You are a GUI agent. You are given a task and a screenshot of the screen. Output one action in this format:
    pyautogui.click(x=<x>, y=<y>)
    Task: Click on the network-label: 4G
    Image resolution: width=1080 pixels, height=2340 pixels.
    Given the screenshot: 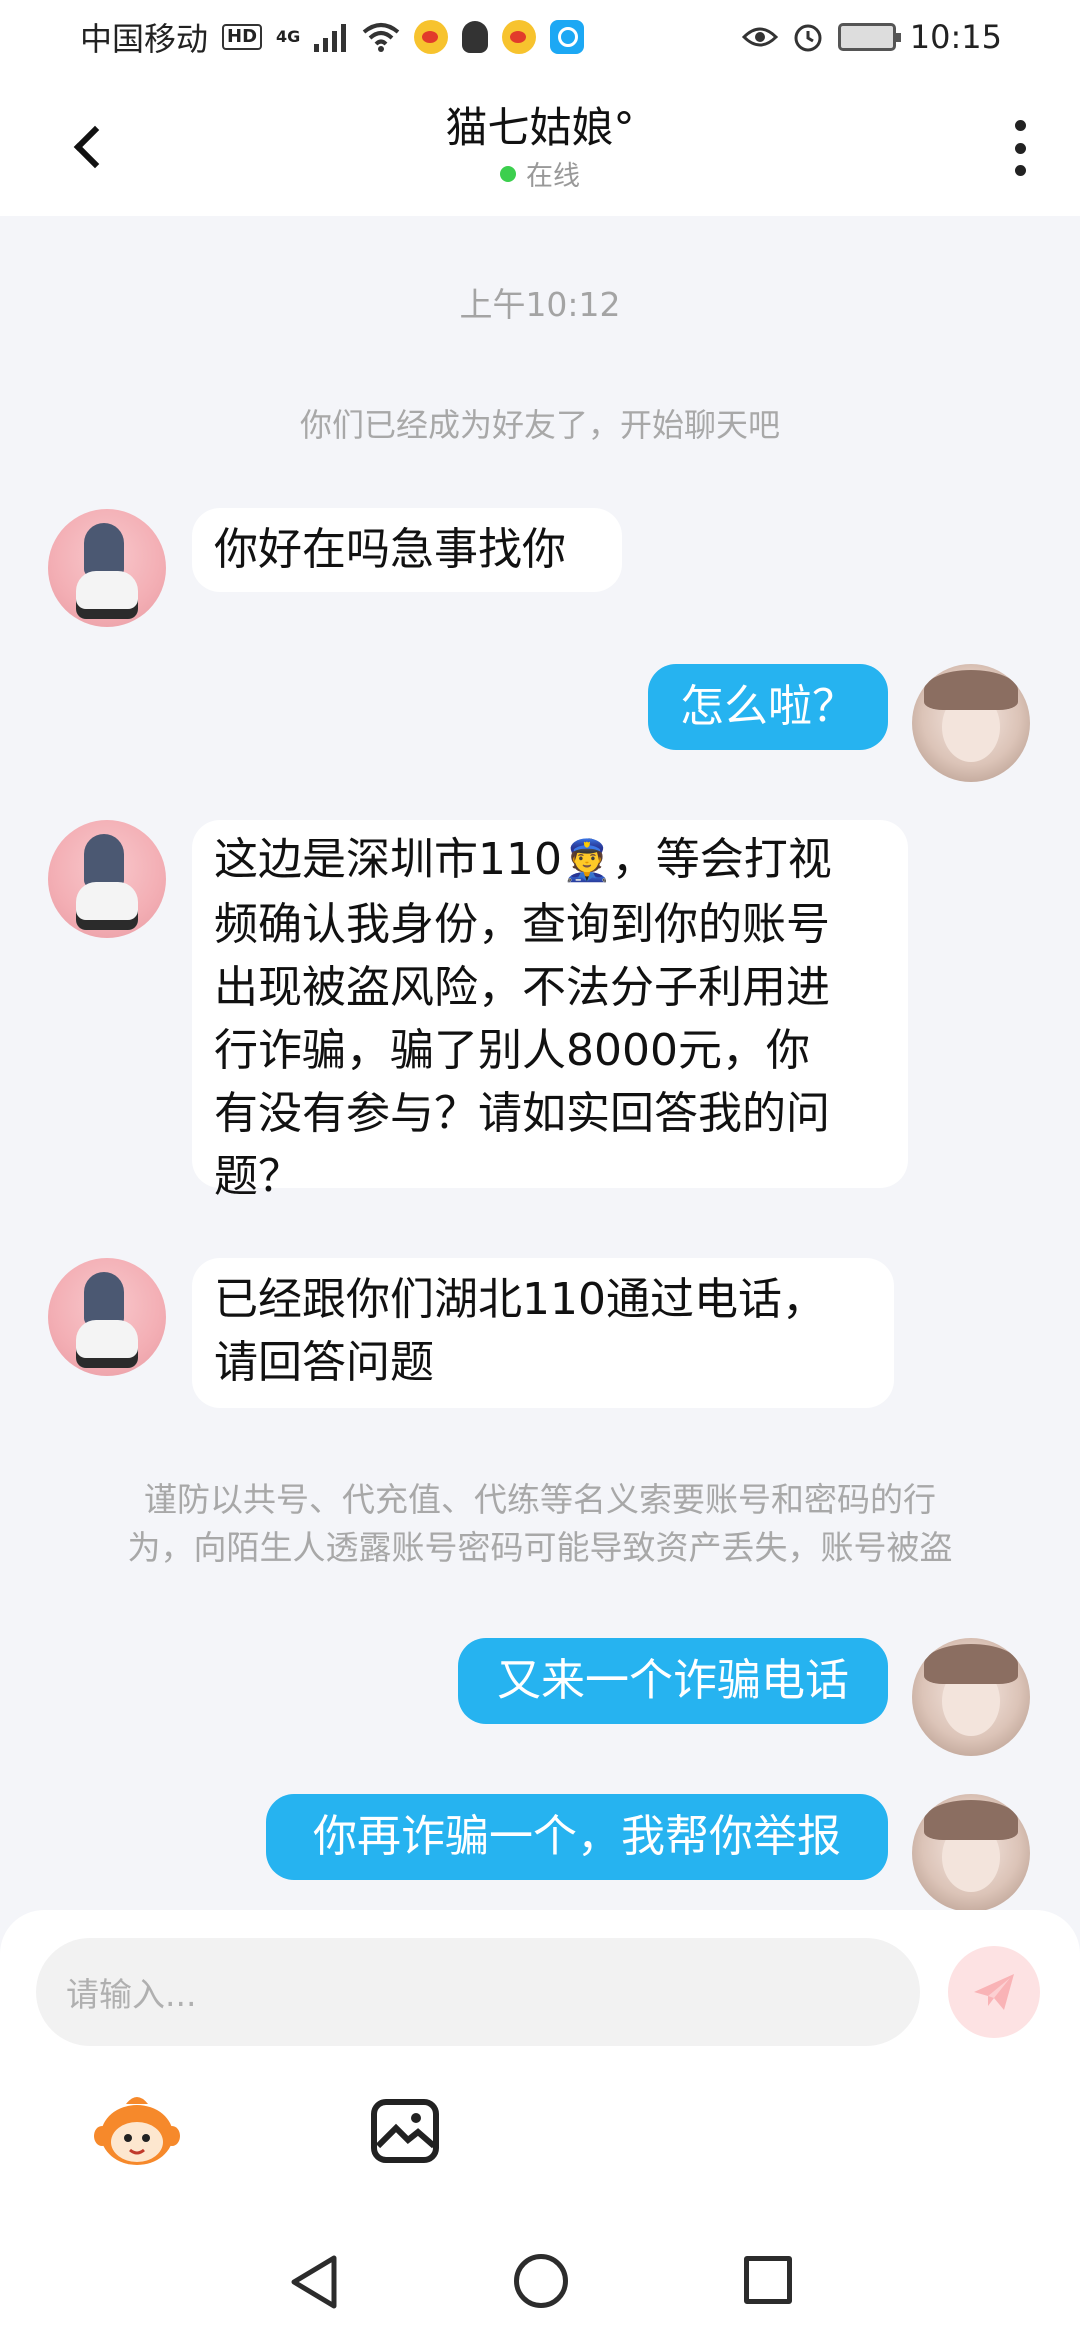 What is the action you would take?
    pyautogui.click(x=288, y=36)
    